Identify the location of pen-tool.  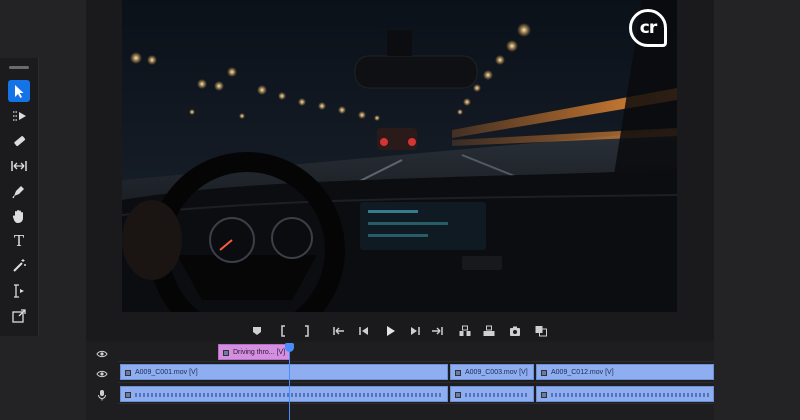
(19, 191).